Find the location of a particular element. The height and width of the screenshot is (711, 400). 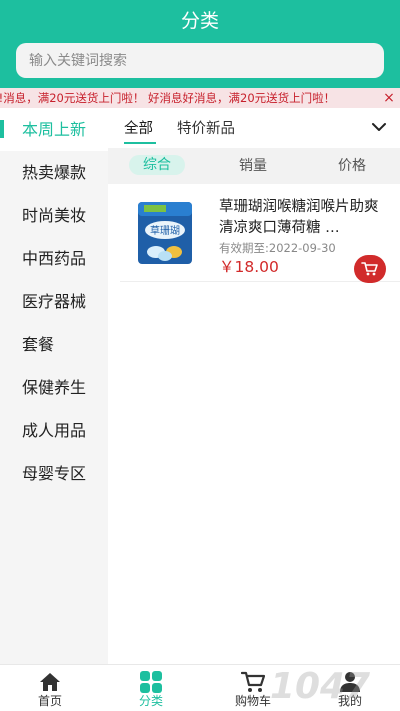

search-input is located at coordinates (199, 60).